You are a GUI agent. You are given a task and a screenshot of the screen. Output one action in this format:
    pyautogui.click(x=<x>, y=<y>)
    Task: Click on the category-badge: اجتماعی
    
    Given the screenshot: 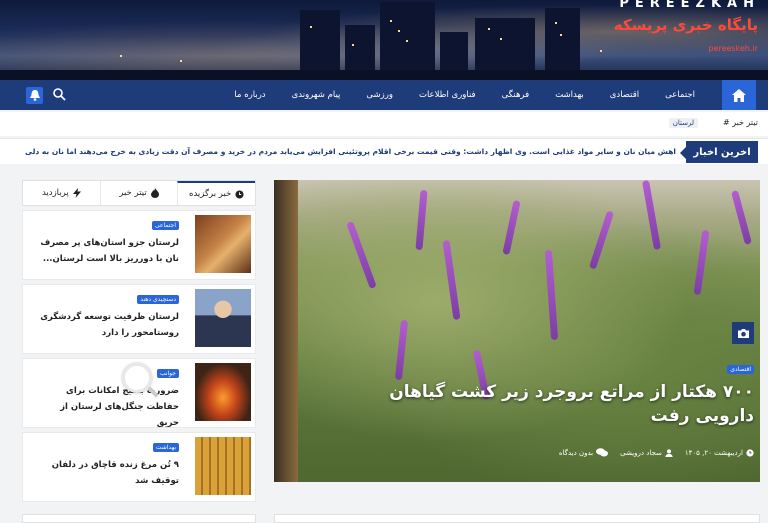 What is the action you would take?
    pyautogui.click(x=165, y=225)
    